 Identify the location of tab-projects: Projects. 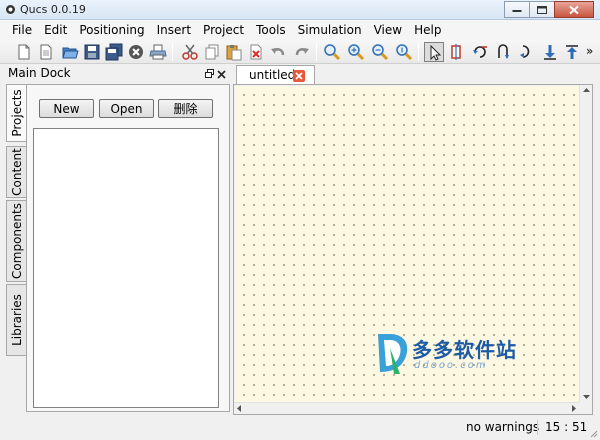
(16, 113).